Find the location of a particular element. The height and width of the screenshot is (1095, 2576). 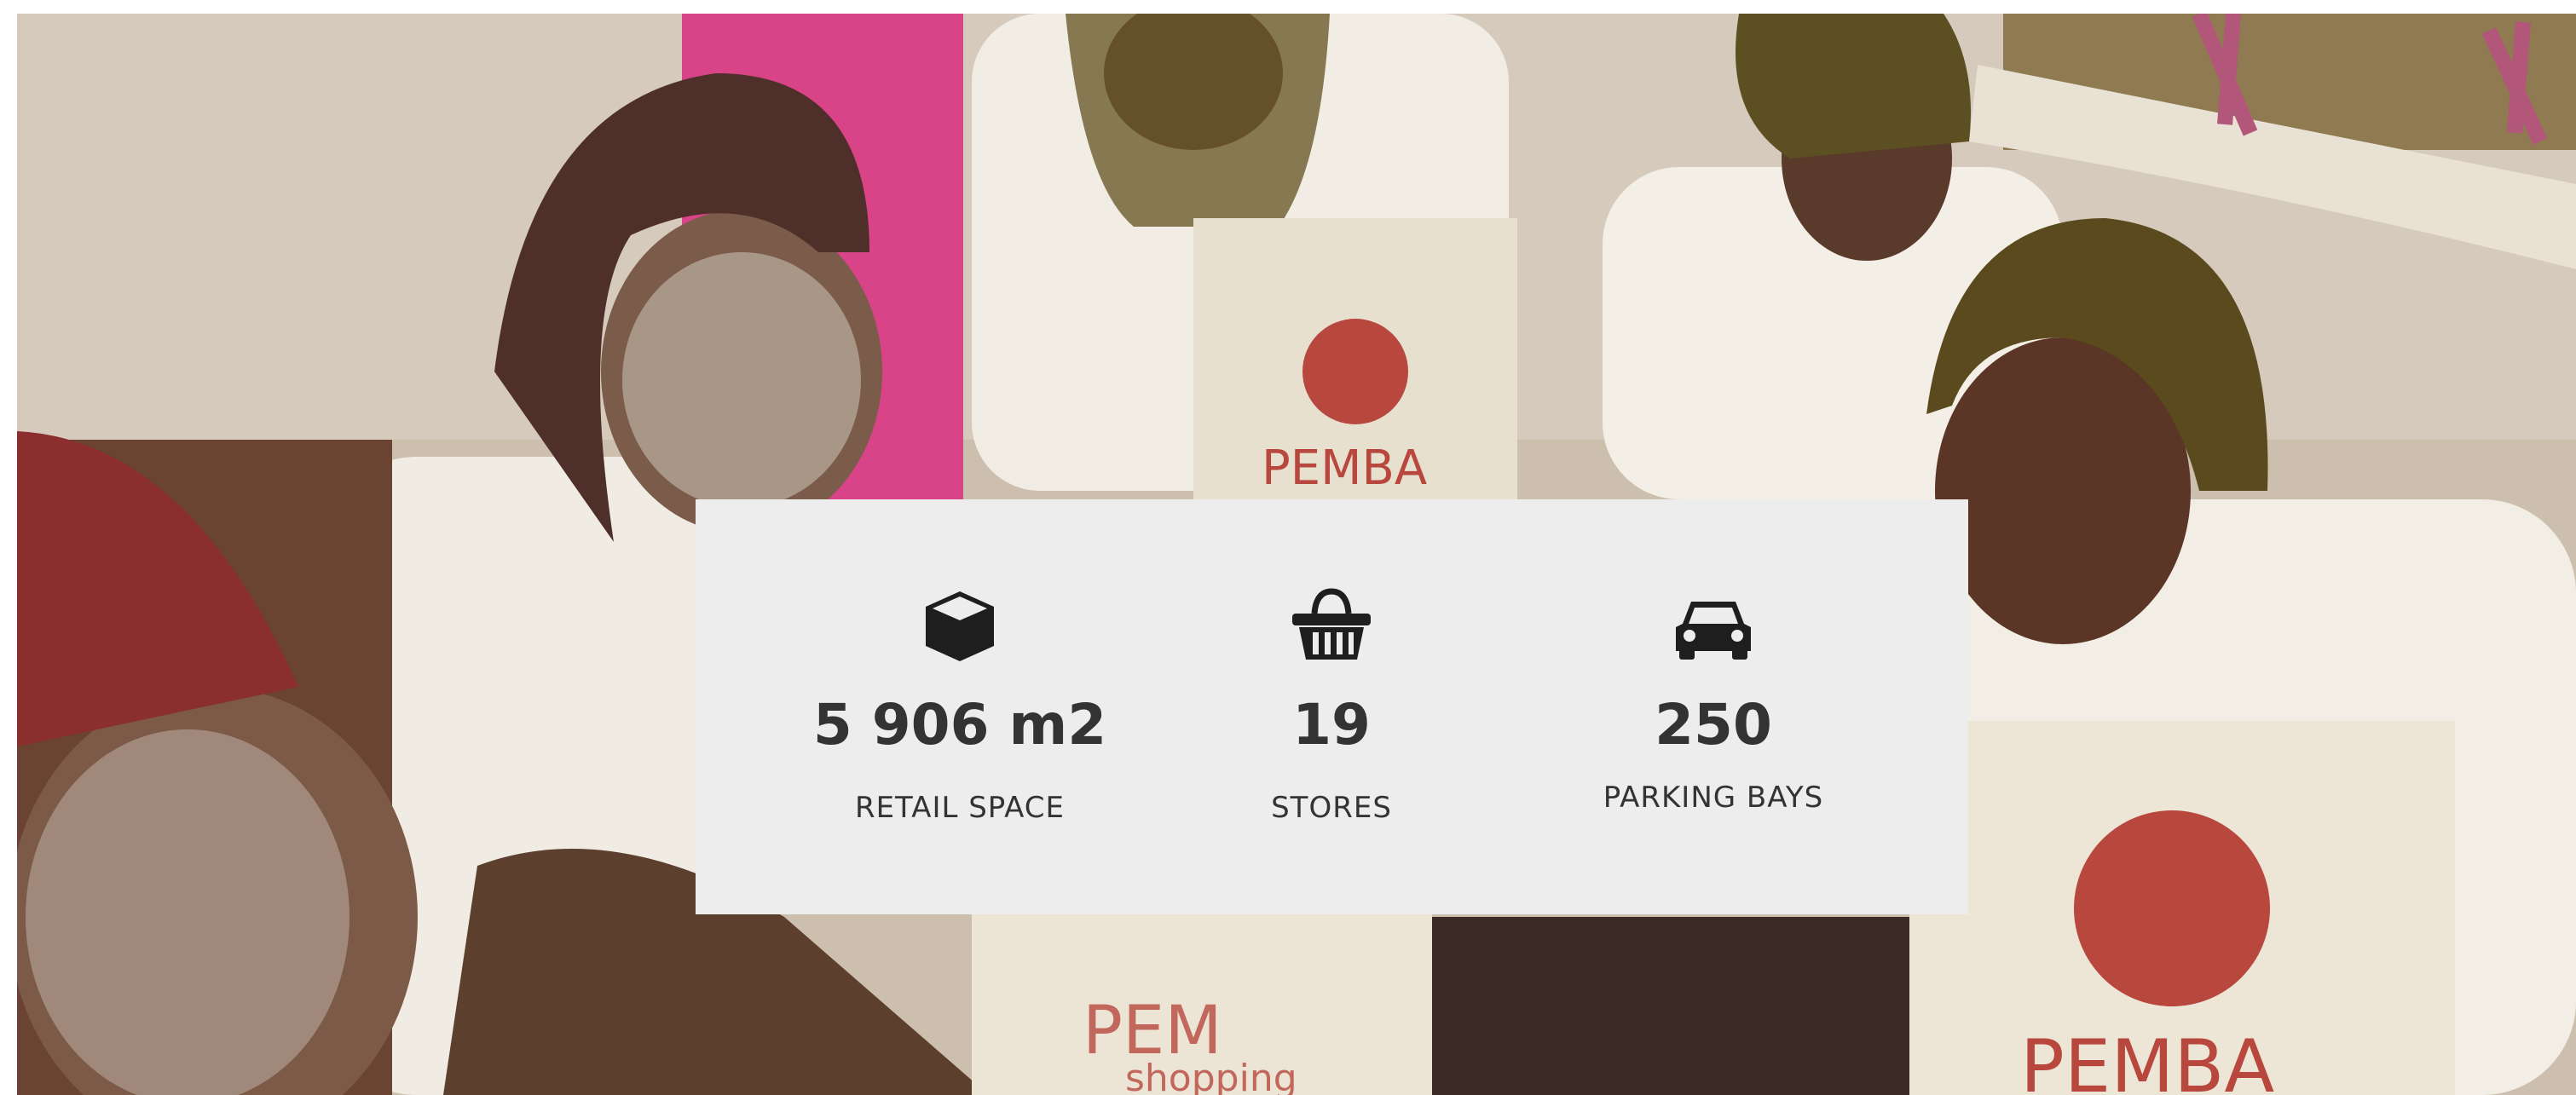

retail-space-label: RETAIL SPACE is located at coordinates (960, 808).